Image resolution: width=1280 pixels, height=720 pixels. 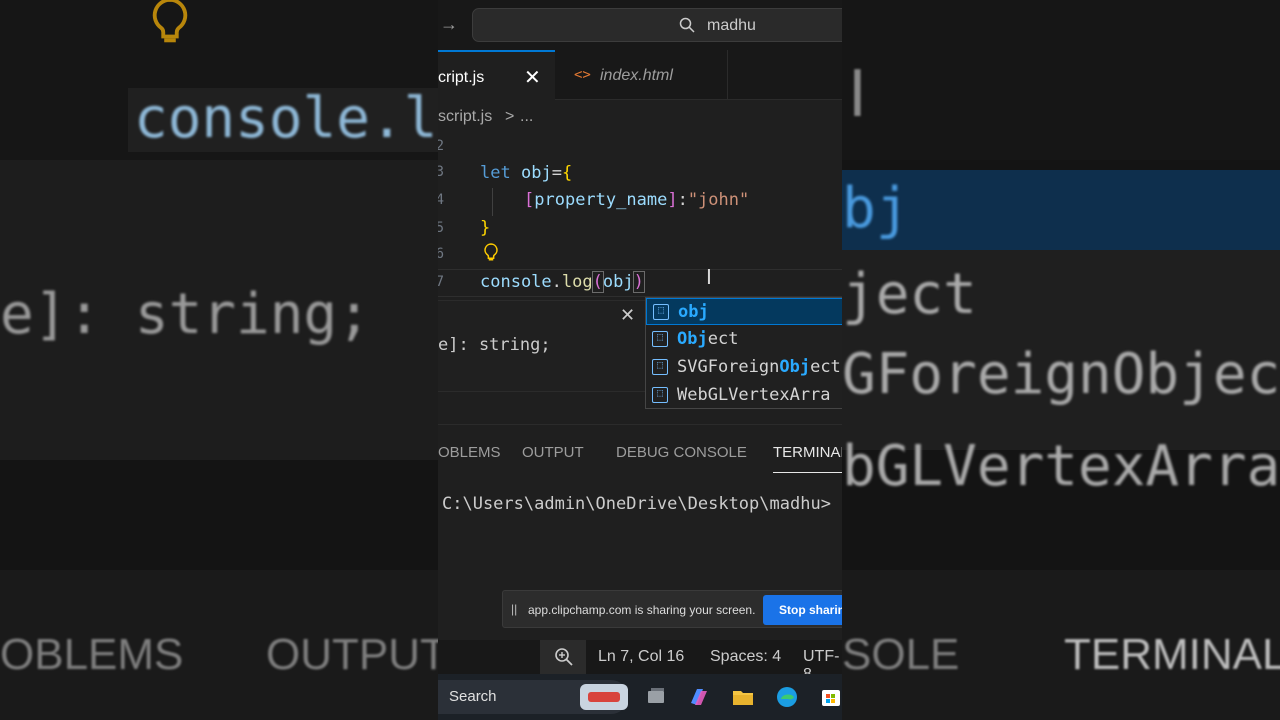 I want to click on tab-debug-console: DEBUG CONSOLE, so click(x=681, y=452).